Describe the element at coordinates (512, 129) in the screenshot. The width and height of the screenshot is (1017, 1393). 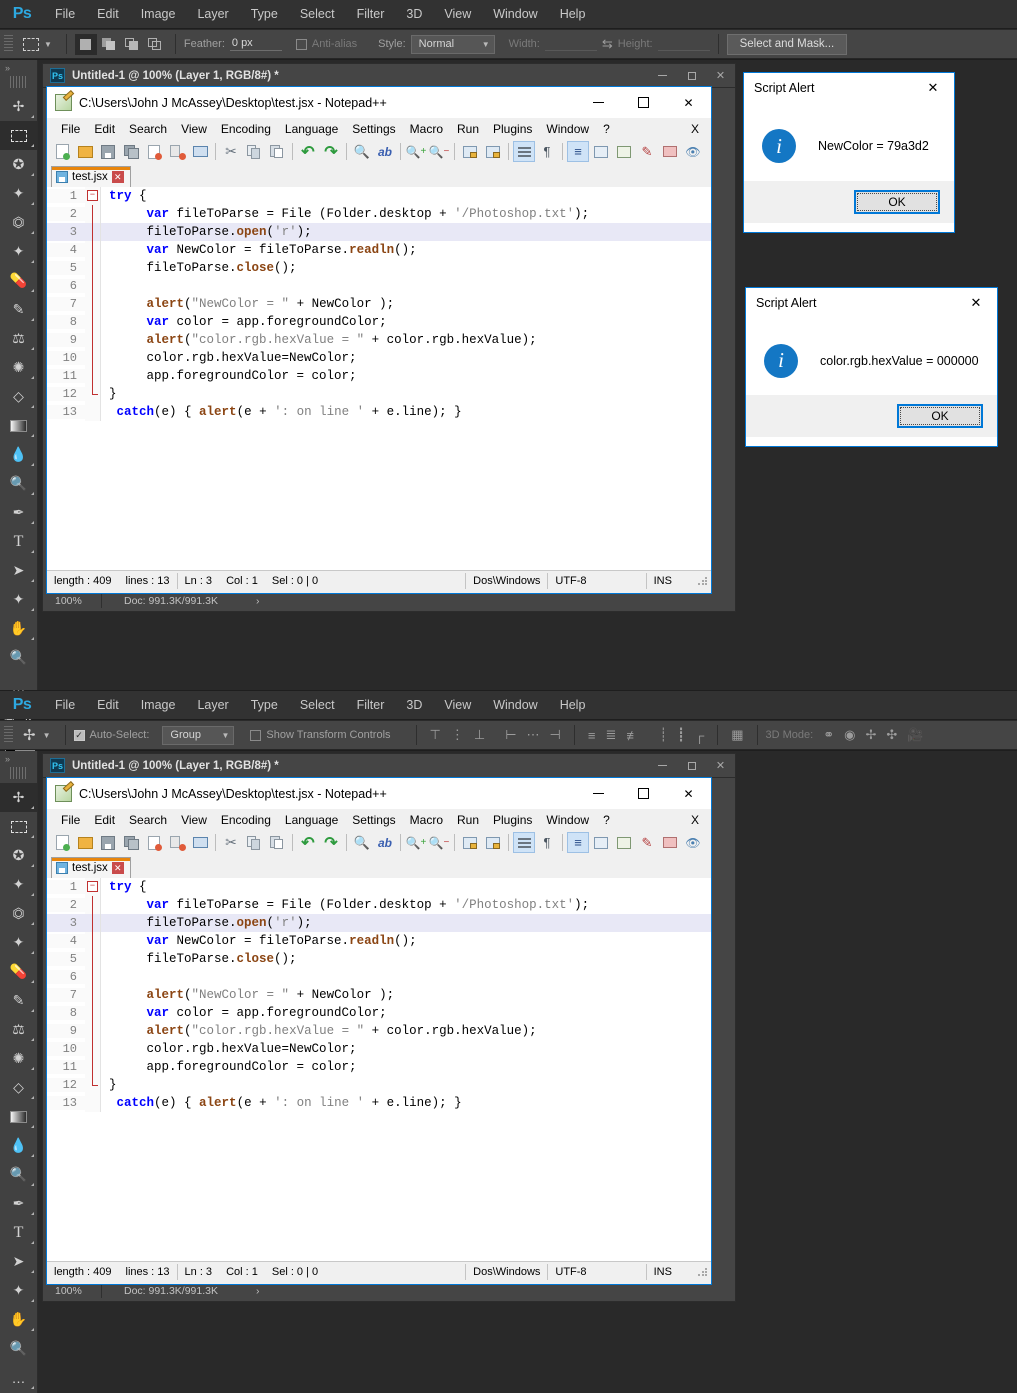
I see `npp-menu-plugins: Plugins` at that location.